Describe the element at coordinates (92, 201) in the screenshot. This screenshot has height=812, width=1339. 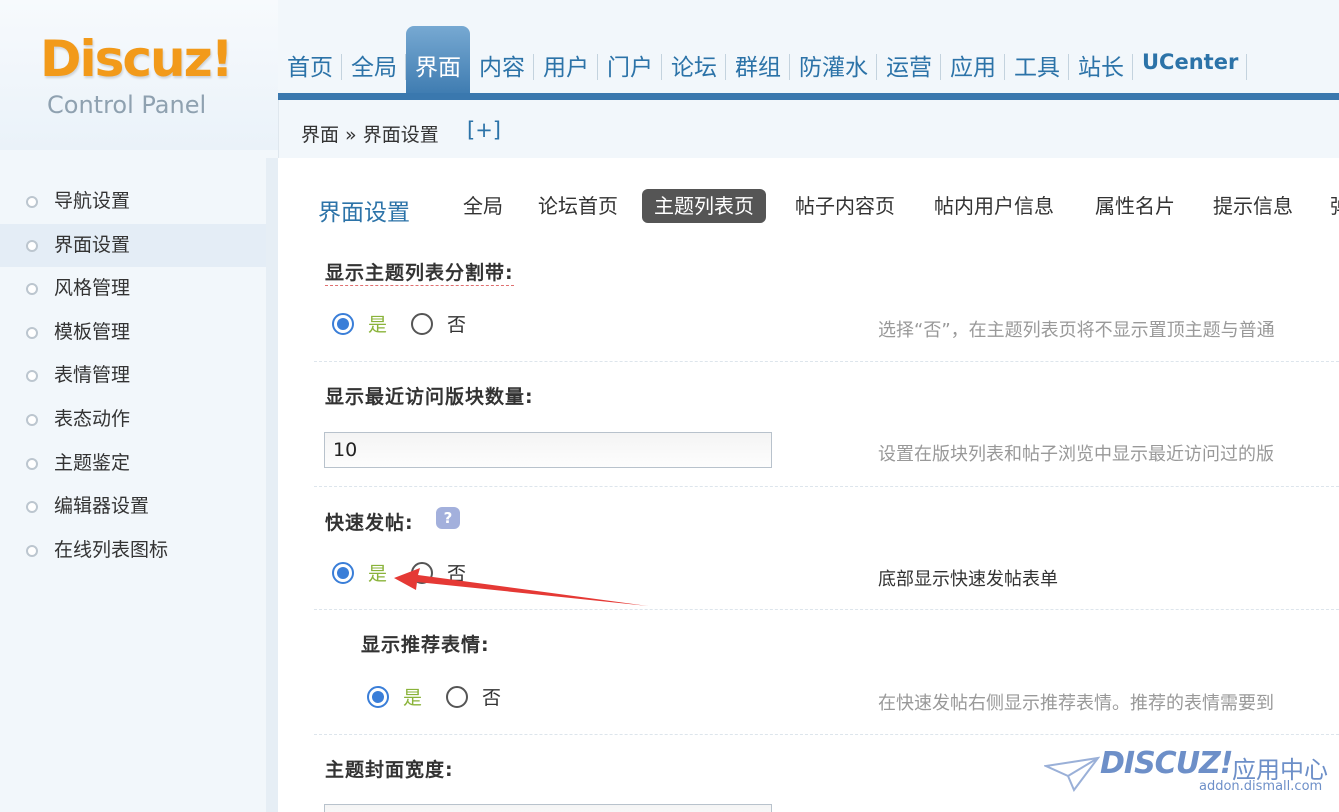
I see `sidebar-item-label: 导航设置` at that location.